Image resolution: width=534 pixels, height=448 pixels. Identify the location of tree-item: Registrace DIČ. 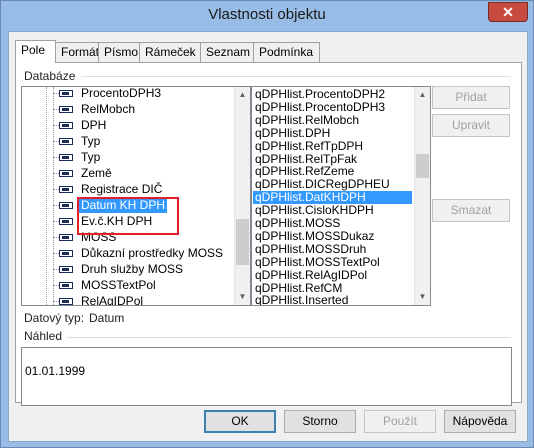
(127, 189).